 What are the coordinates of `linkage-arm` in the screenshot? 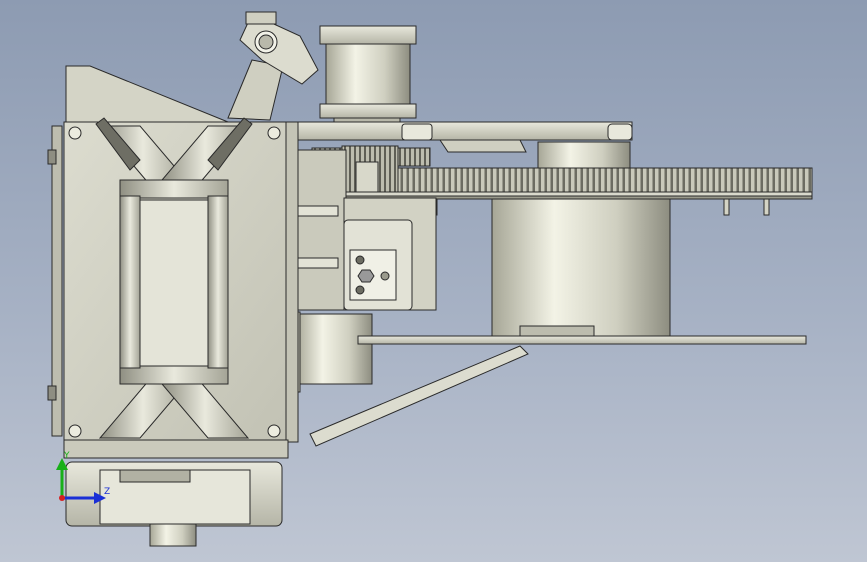 It's located at (273, 66).